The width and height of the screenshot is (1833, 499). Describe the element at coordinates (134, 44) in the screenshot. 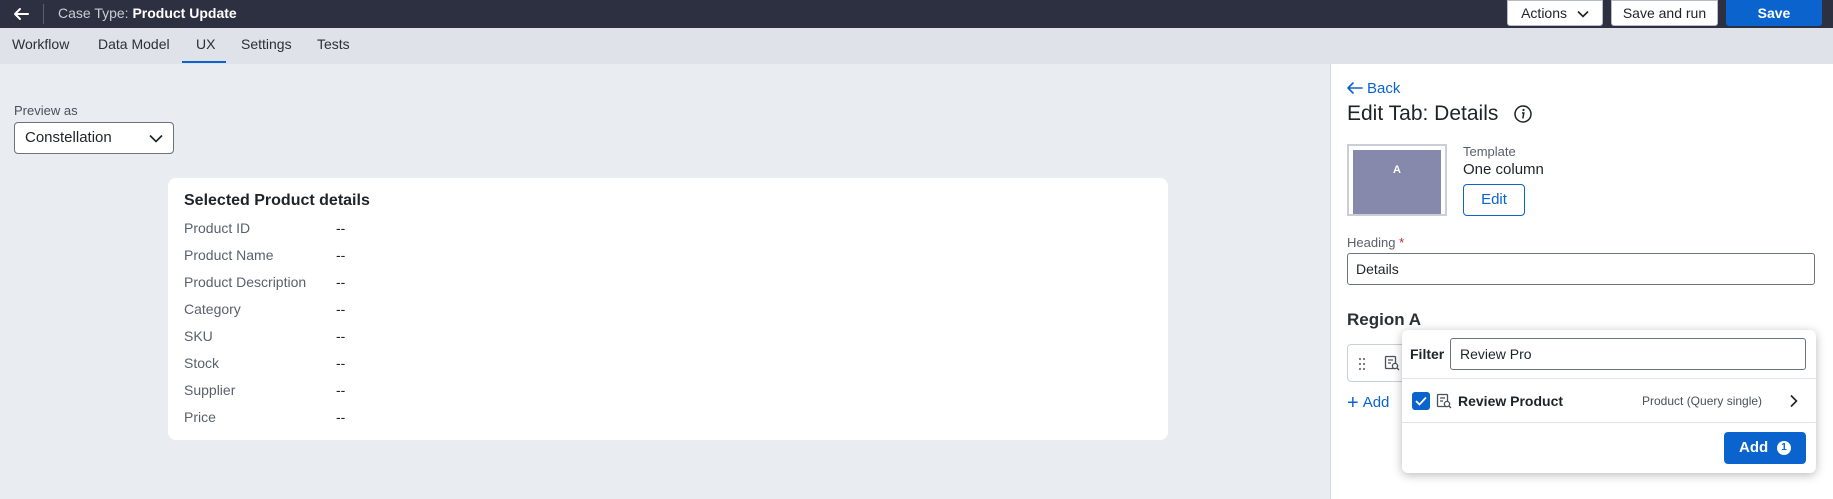

I see `tab-data-model: Data Model` at that location.